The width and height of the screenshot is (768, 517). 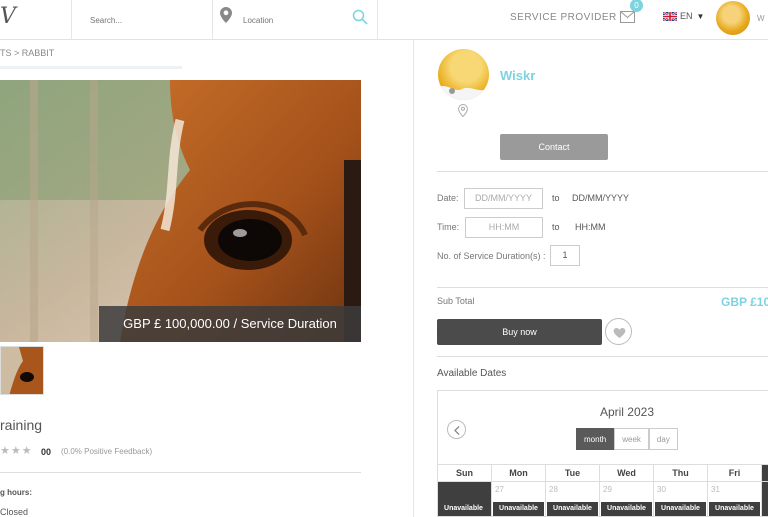 I want to click on subtotal-value: GBP £10, so click(x=744, y=302).